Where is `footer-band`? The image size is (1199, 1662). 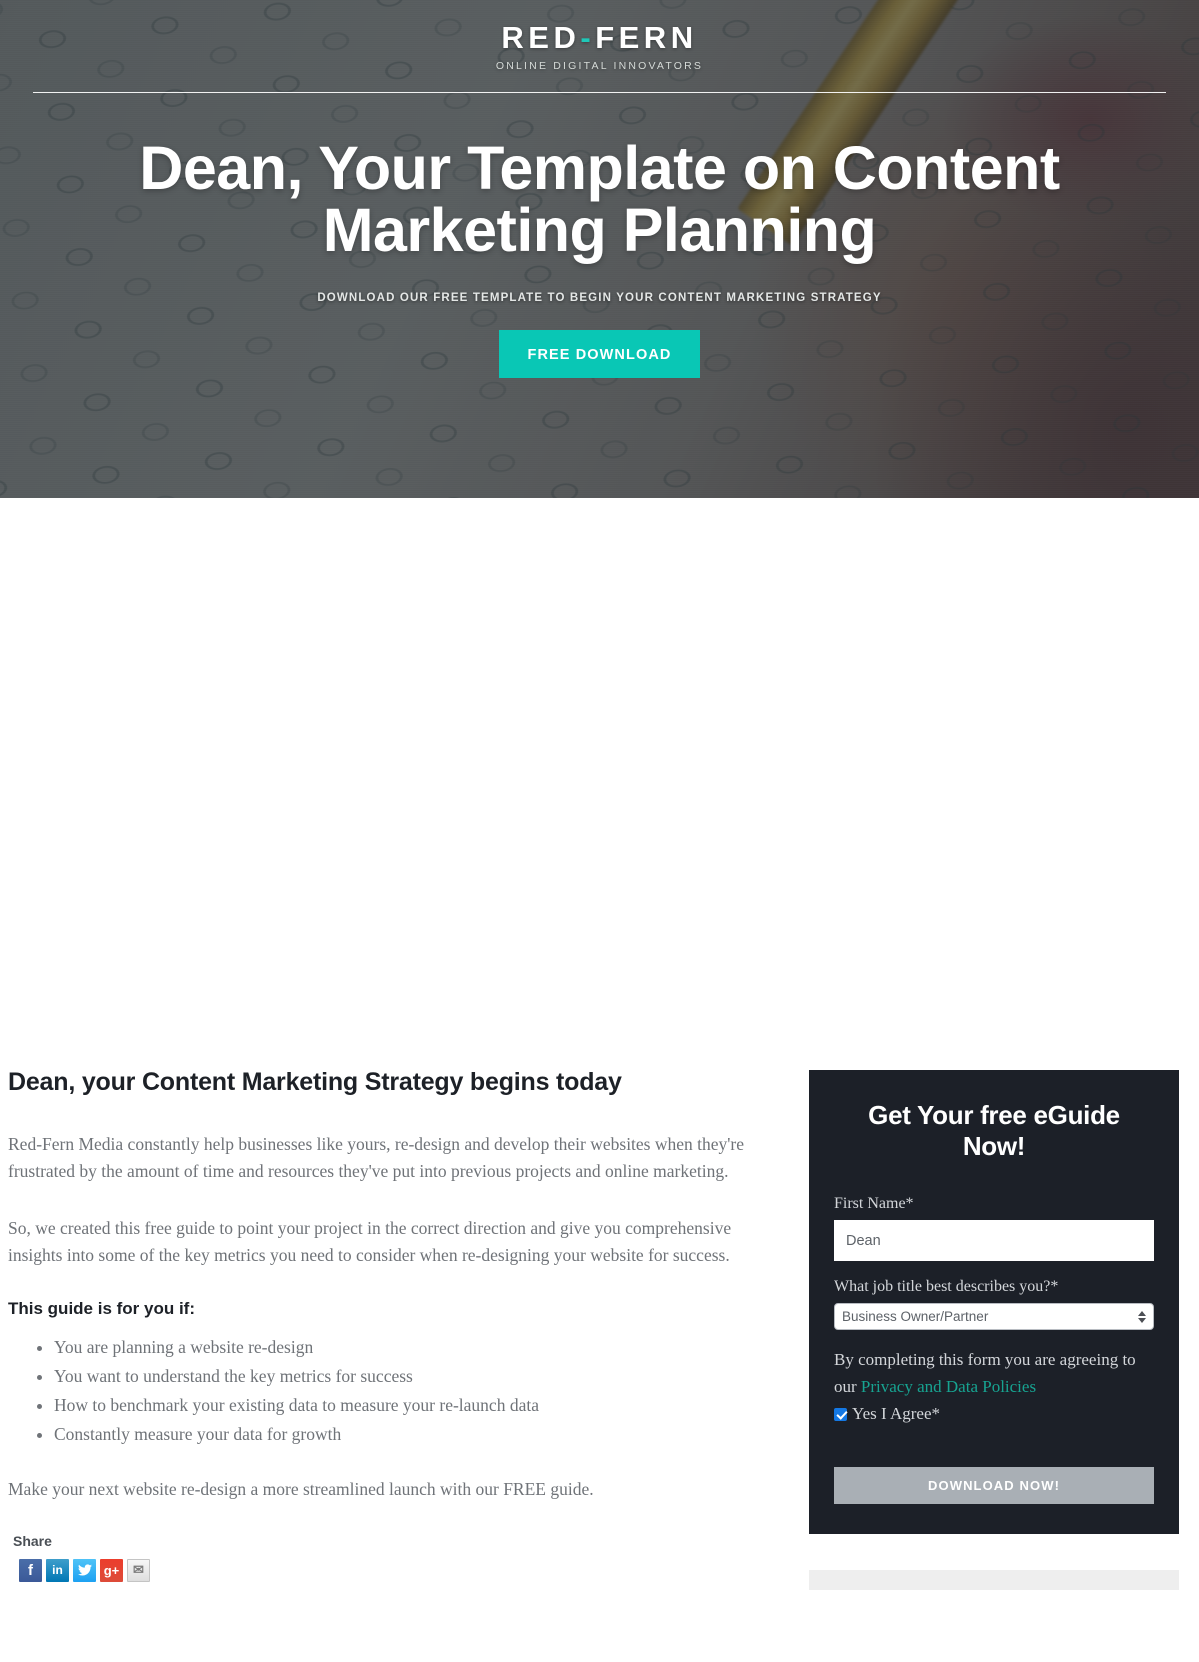
footer-band is located at coordinates (994, 1580).